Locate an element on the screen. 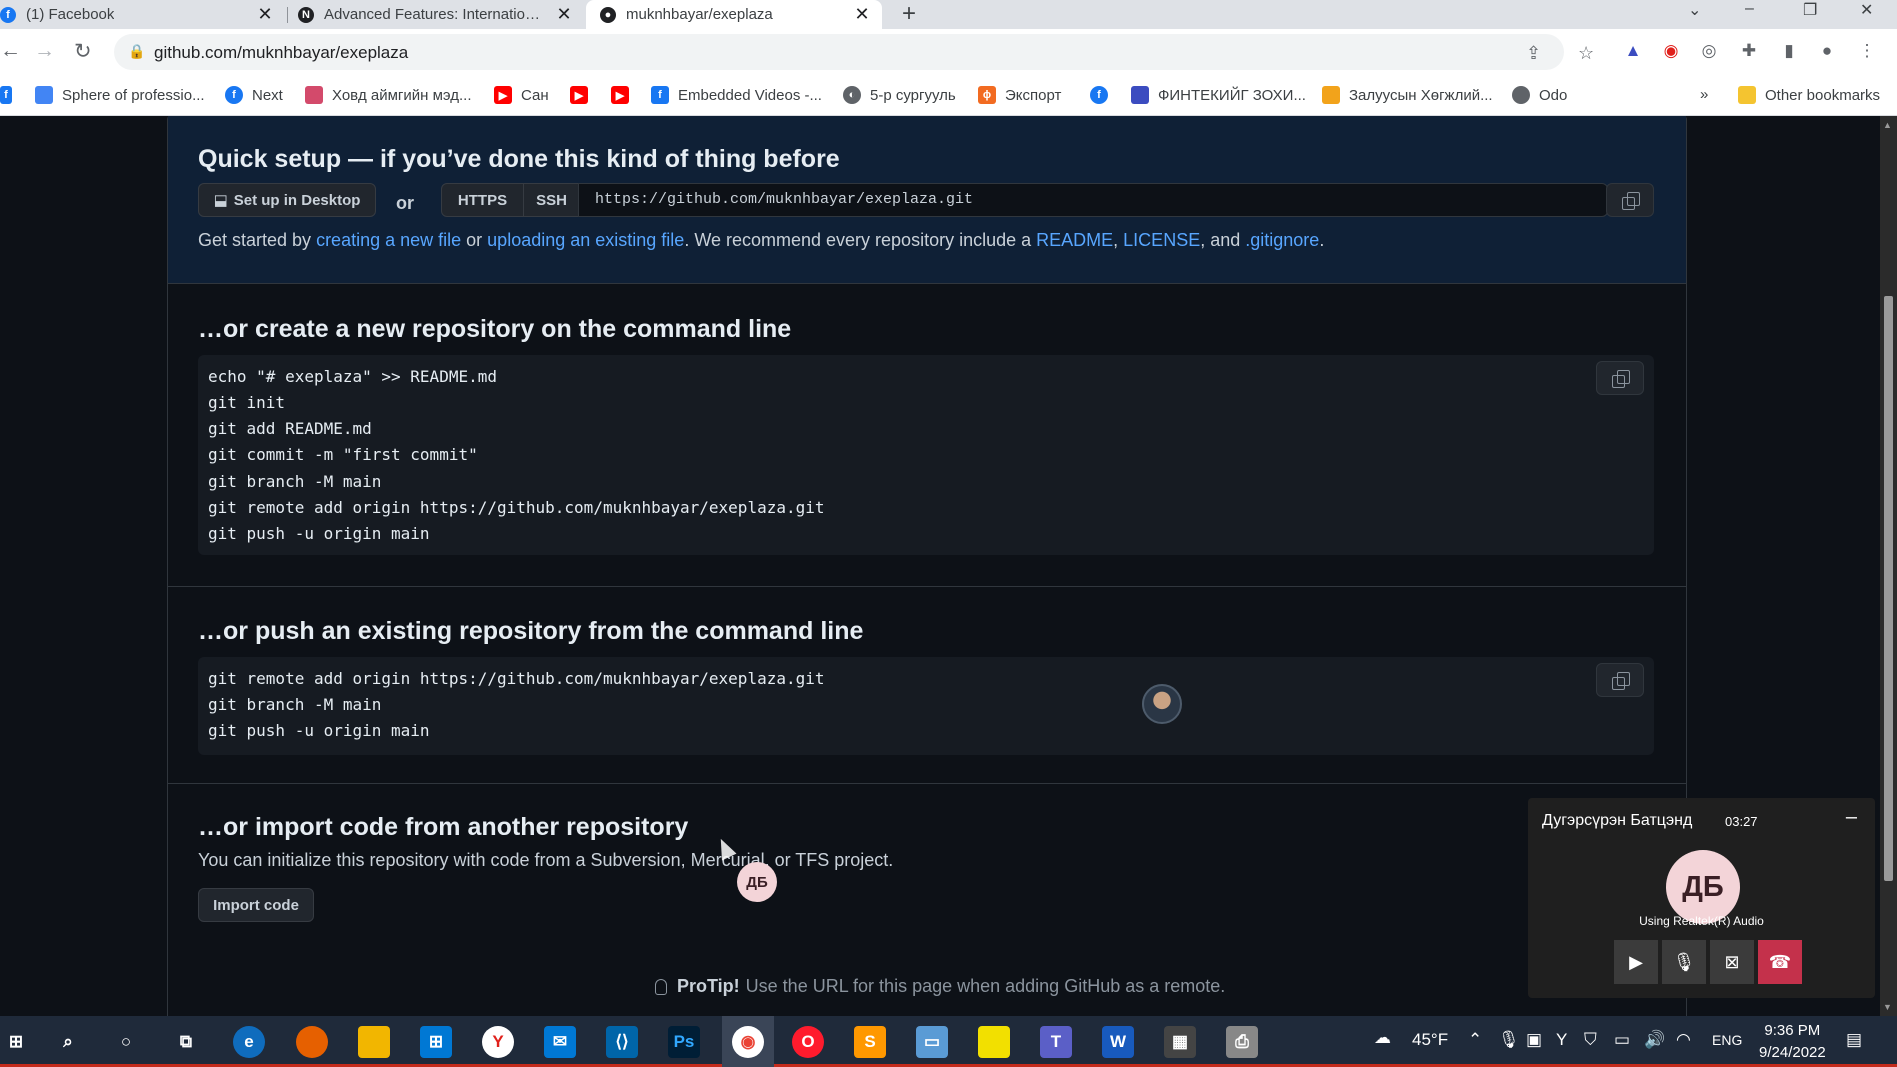 The width and height of the screenshot is (1897, 1067). menu-kebab-icon: ⋮ is located at coordinates (1867, 52).